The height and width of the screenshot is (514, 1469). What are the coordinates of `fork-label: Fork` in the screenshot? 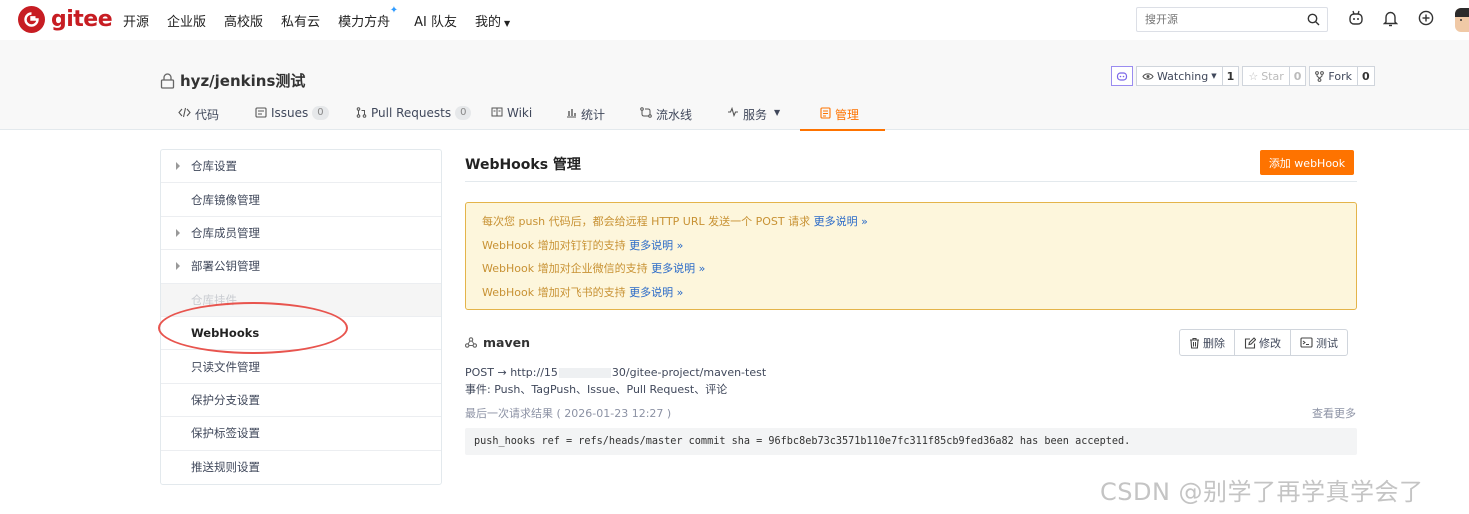 It's located at (1340, 76).